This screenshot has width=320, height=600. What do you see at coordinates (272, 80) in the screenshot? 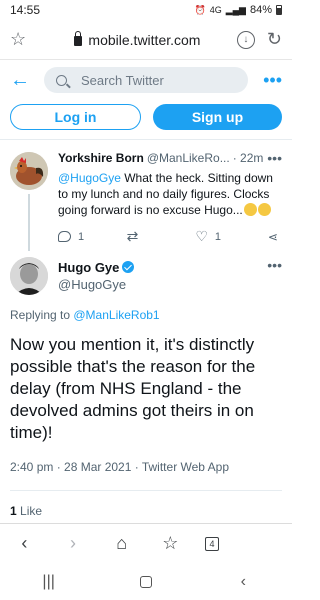
I see `more-options-icon: •••` at bounding box center [272, 80].